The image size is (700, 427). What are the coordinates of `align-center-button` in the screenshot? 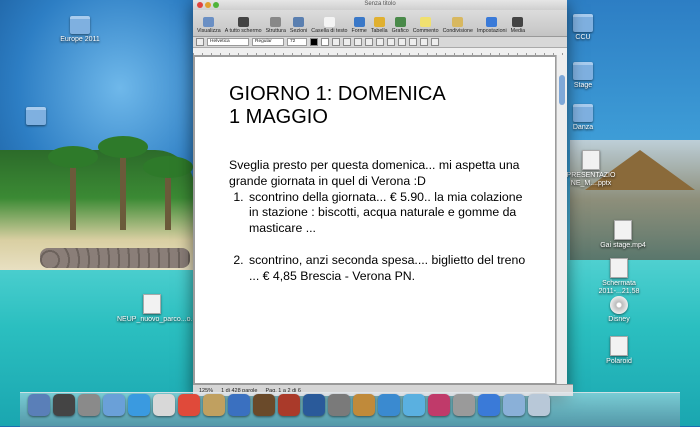 It's located at (380, 42).